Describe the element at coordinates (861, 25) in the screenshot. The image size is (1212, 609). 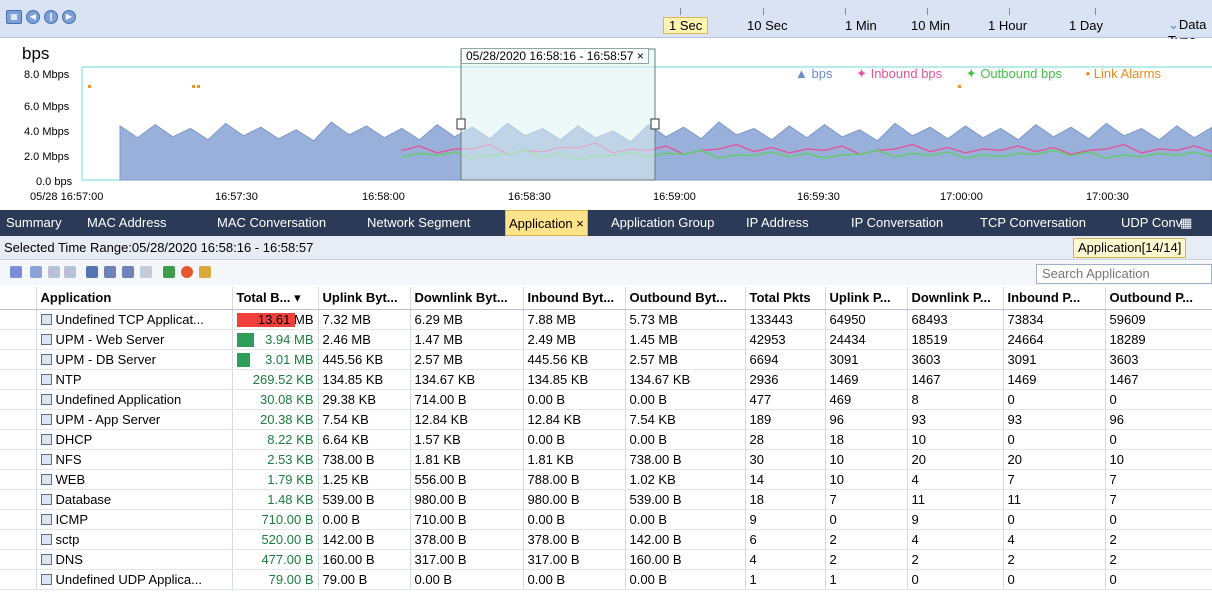
I see `scale-1-min: 1 Min` at that location.